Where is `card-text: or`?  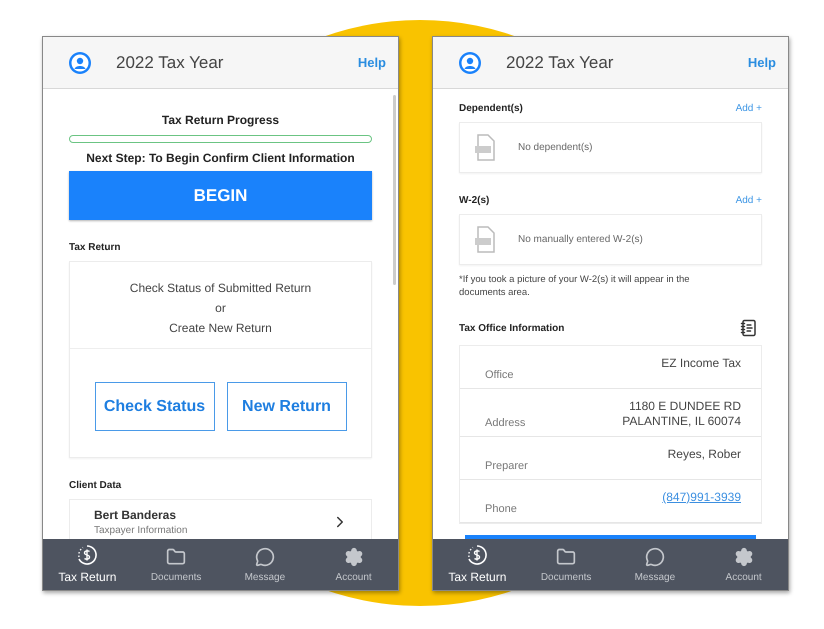 card-text: or is located at coordinates (220, 308).